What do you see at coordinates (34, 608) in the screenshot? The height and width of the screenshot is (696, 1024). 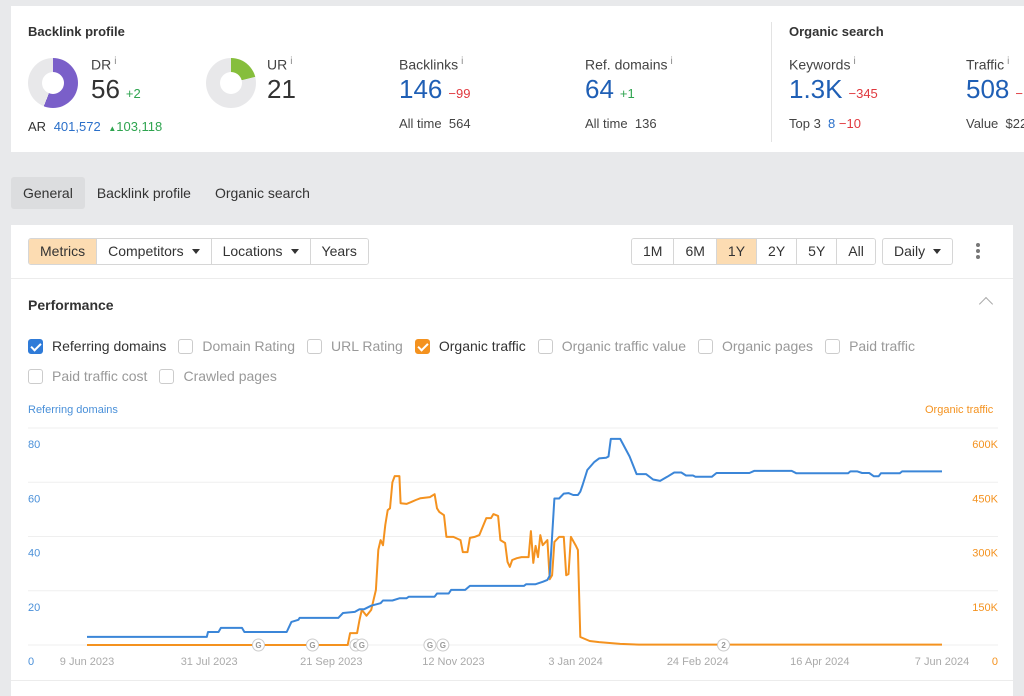 I see `left-axis-tick-label: 20` at bounding box center [34, 608].